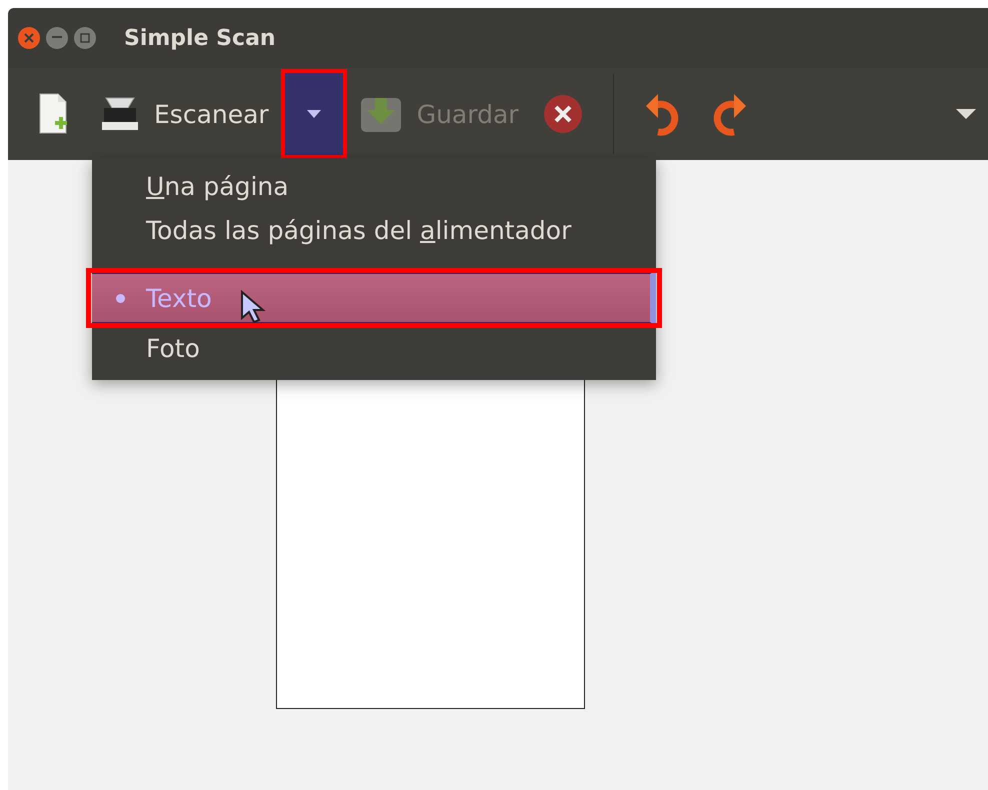 The image size is (988, 790). I want to click on new-document-icon, so click(53, 114).